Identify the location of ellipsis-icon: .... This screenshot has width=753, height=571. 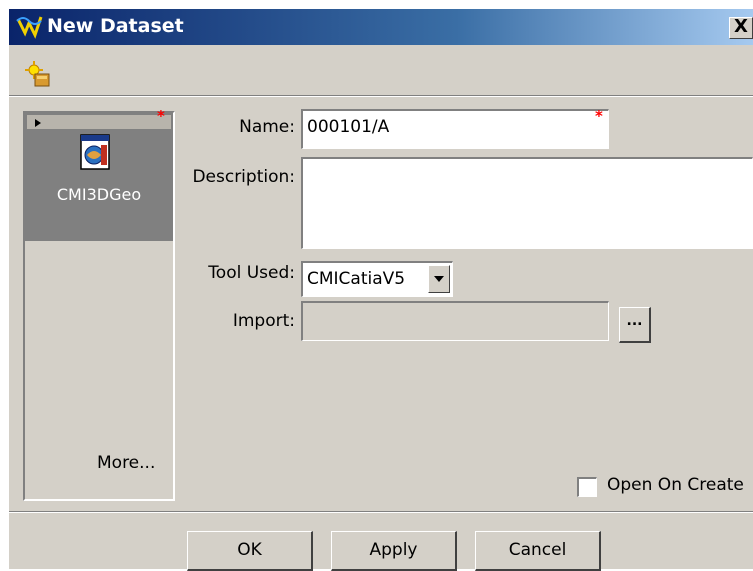
(634, 321).